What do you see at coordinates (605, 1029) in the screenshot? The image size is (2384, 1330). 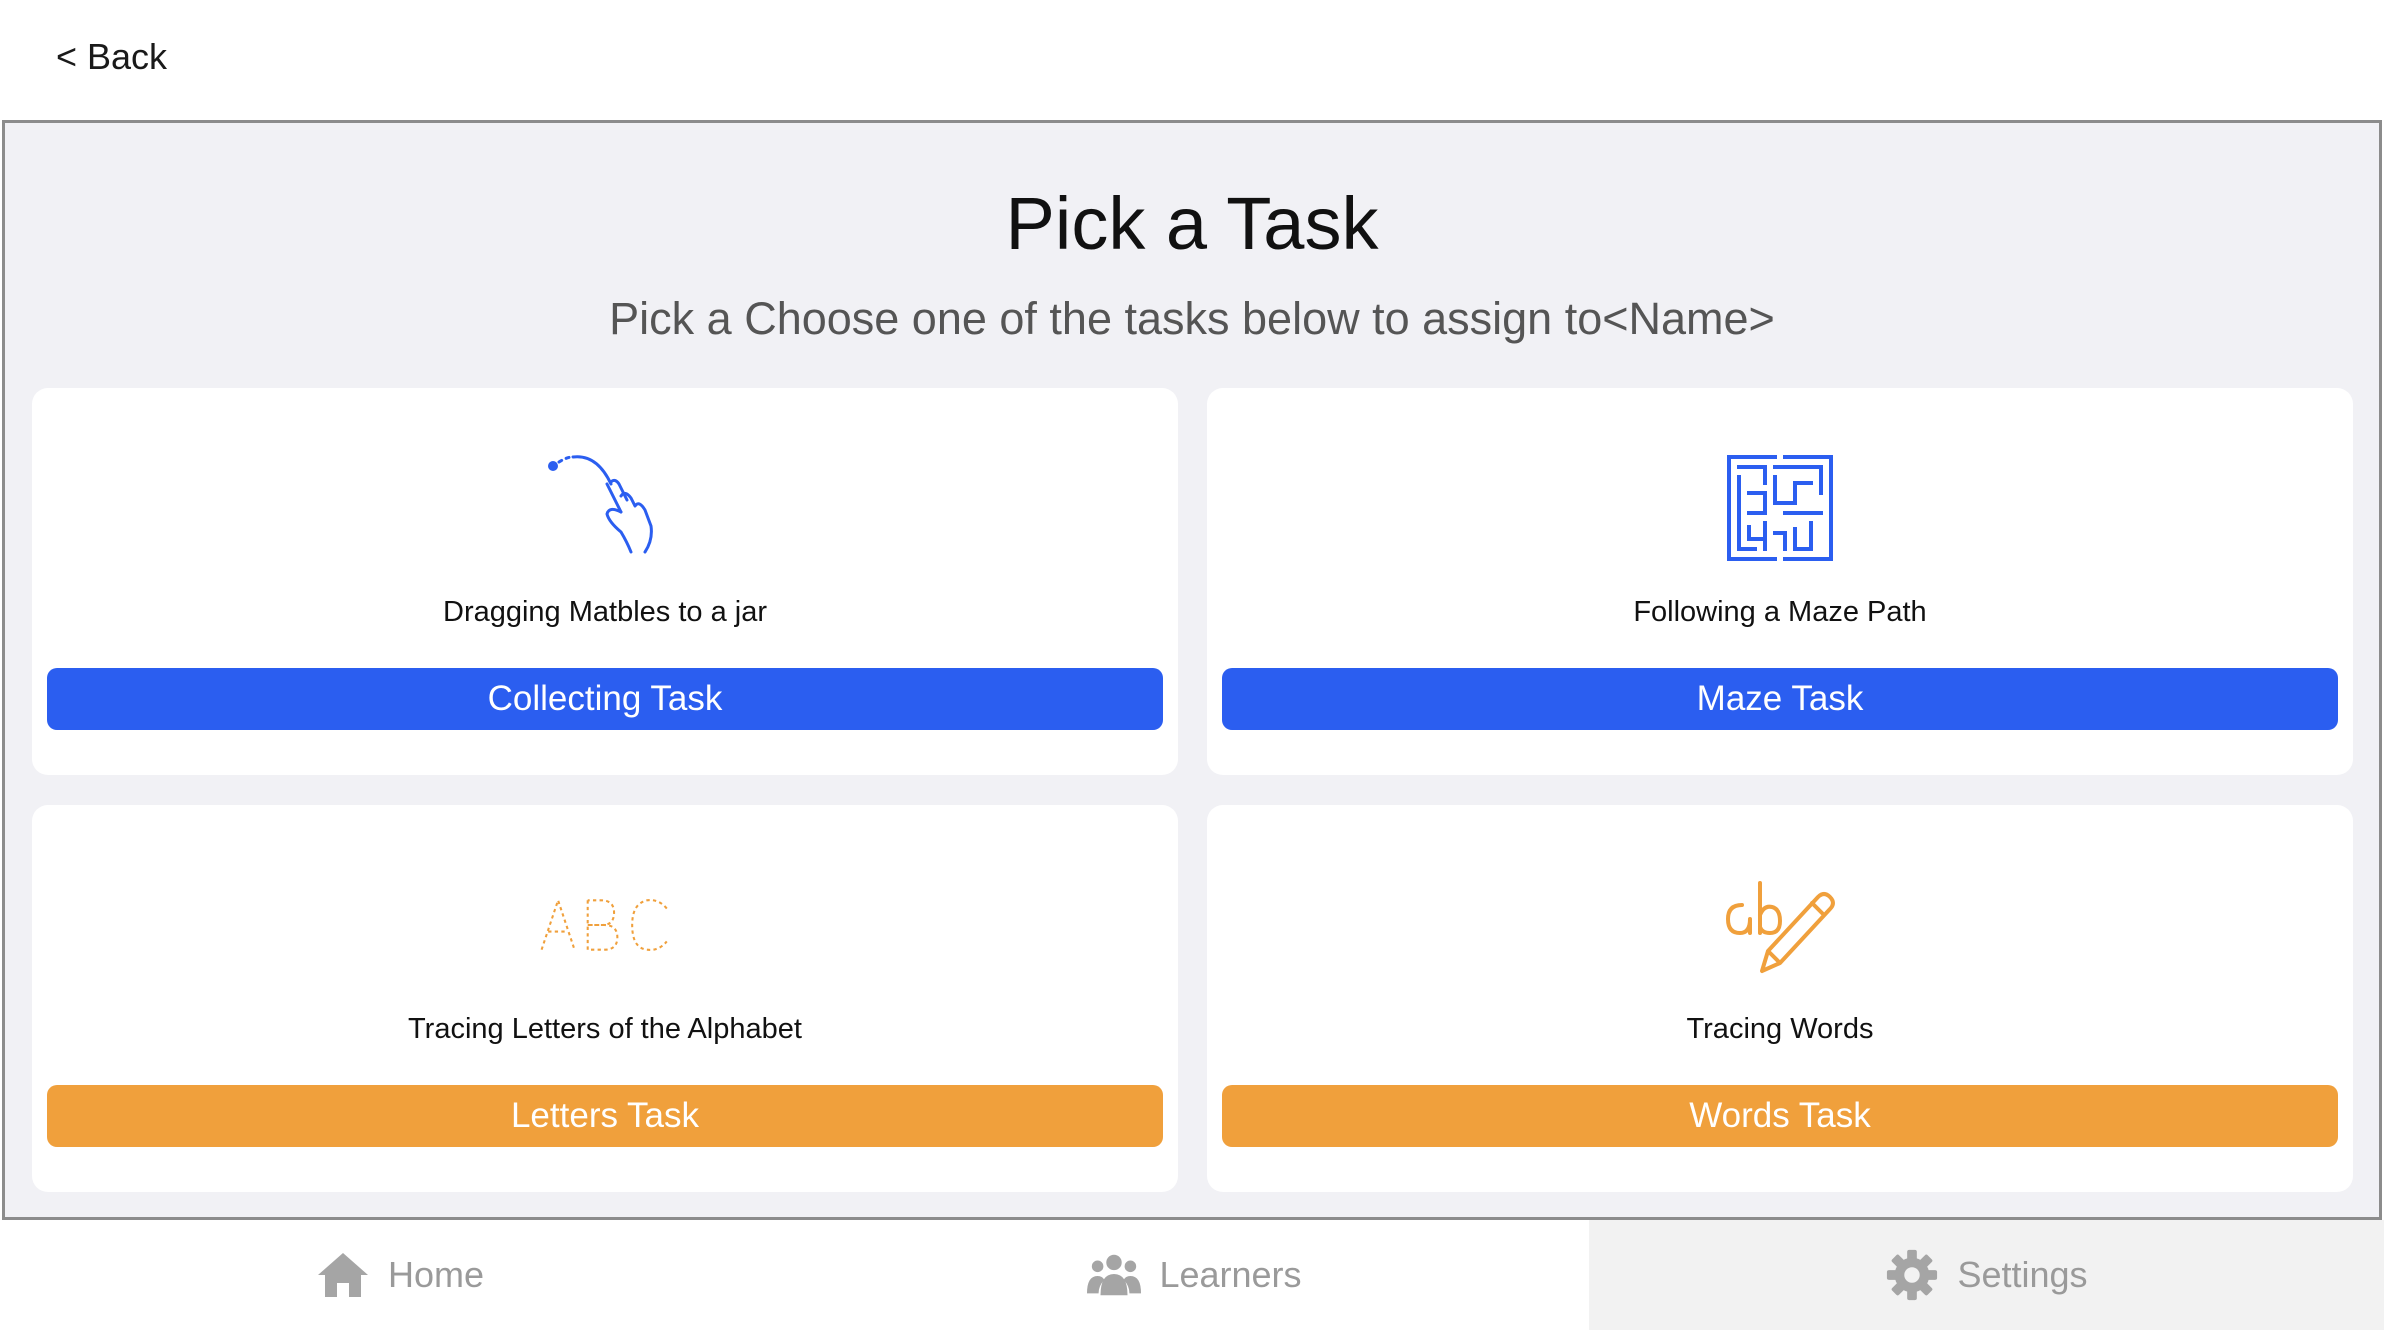 I see `task-description: Tracing Letters of the Alphabet` at bounding box center [605, 1029].